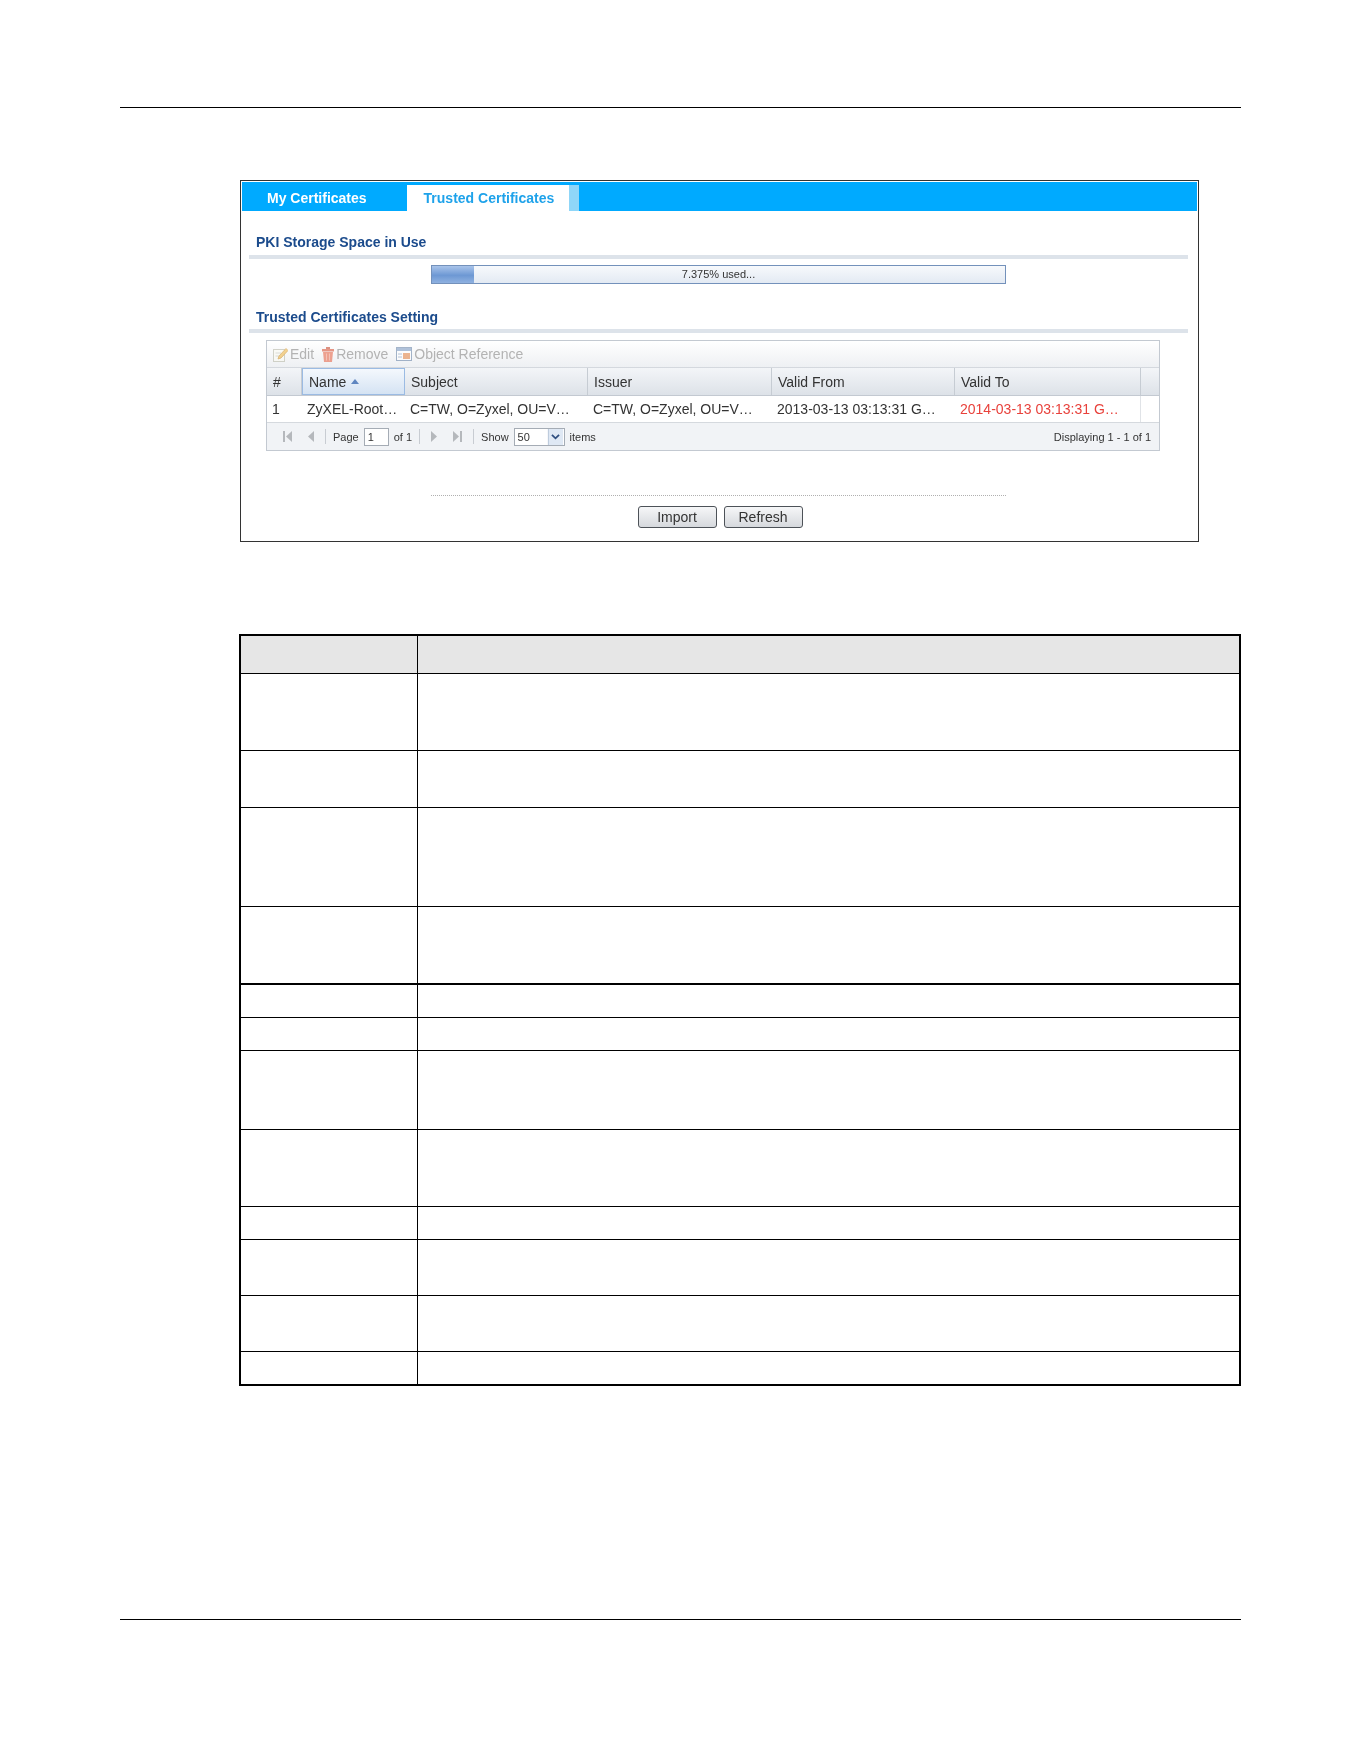  What do you see at coordinates (863, 381) in the screenshot?
I see `column-header: Valid From` at bounding box center [863, 381].